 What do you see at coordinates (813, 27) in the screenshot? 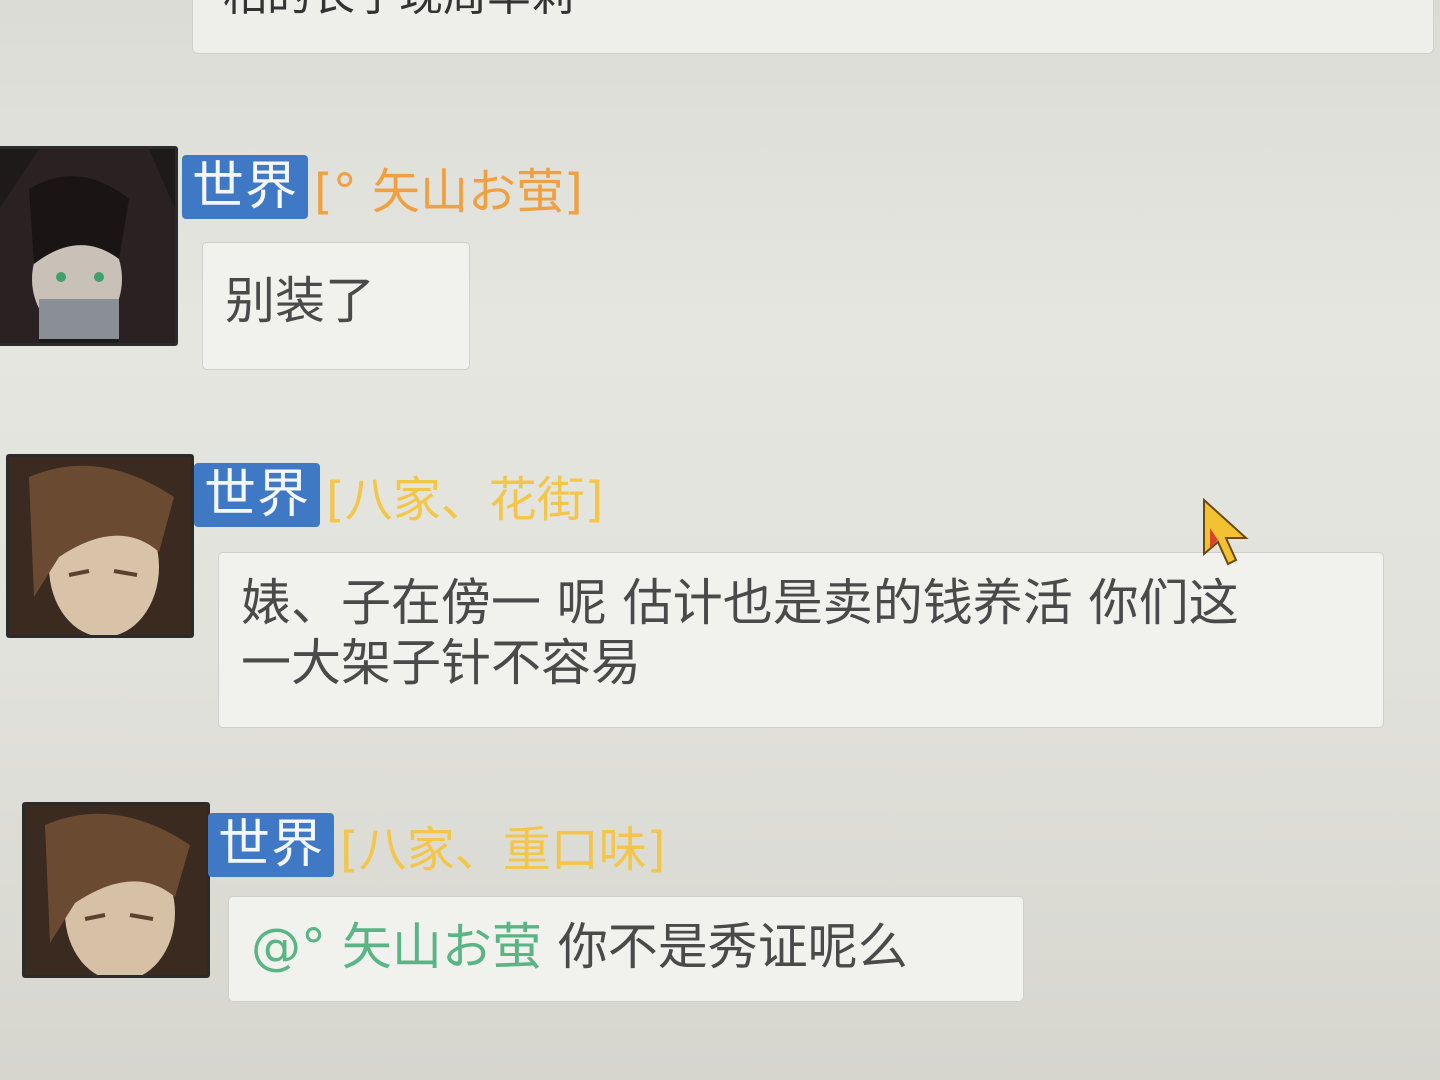
I see `previous-message-bubble: 相的长子现周羊莉` at bounding box center [813, 27].